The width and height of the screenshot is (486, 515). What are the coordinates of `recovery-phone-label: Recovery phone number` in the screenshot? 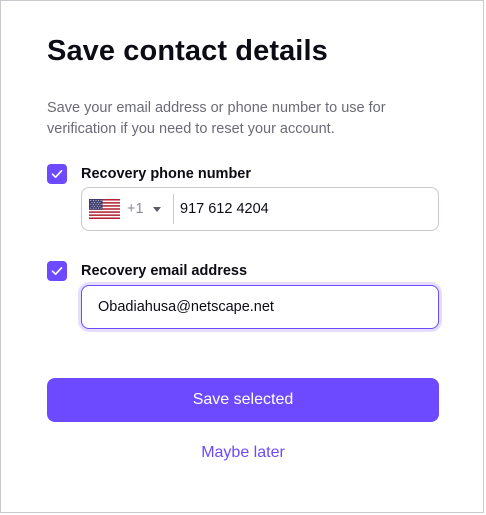 It's located at (166, 174).